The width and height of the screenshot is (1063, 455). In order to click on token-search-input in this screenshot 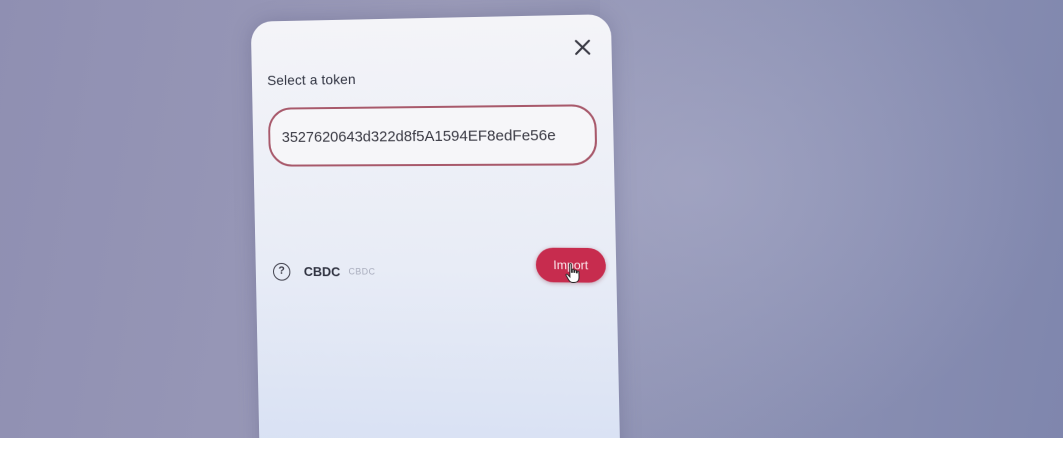, I will do `click(432, 135)`.